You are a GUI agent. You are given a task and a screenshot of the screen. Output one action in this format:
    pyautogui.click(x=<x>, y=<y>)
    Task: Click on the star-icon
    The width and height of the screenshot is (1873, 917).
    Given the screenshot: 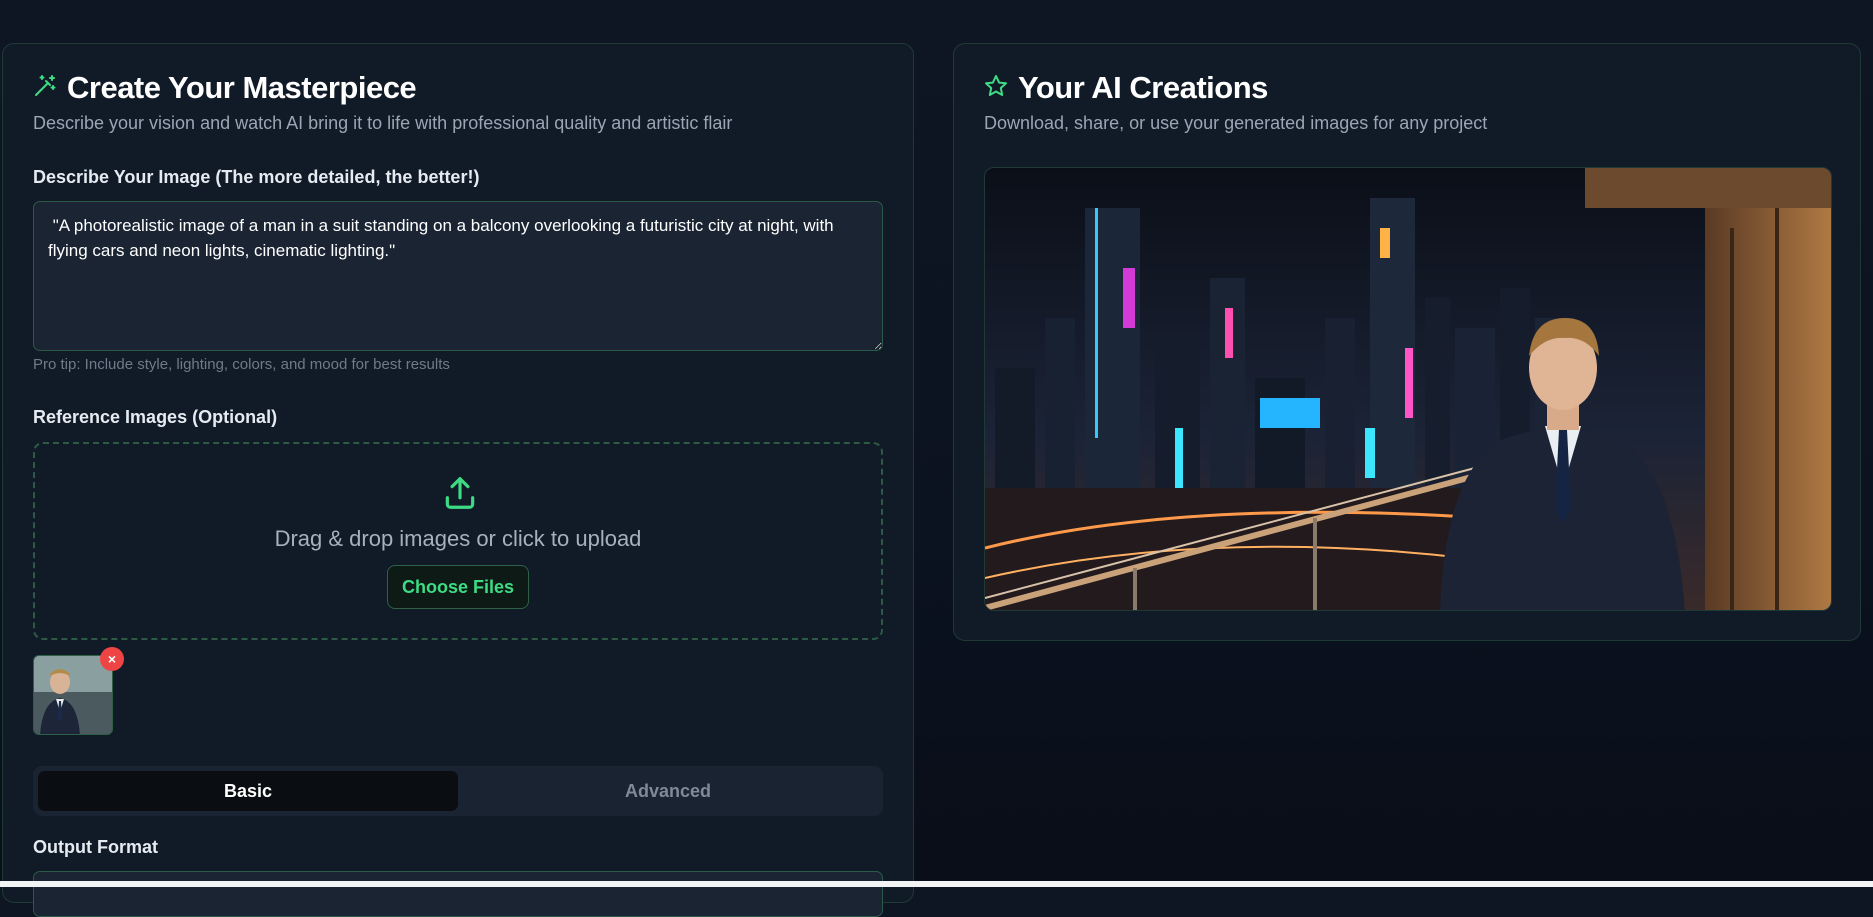 What is the action you would take?
    pyautogui.click(x=996, y=88)
    